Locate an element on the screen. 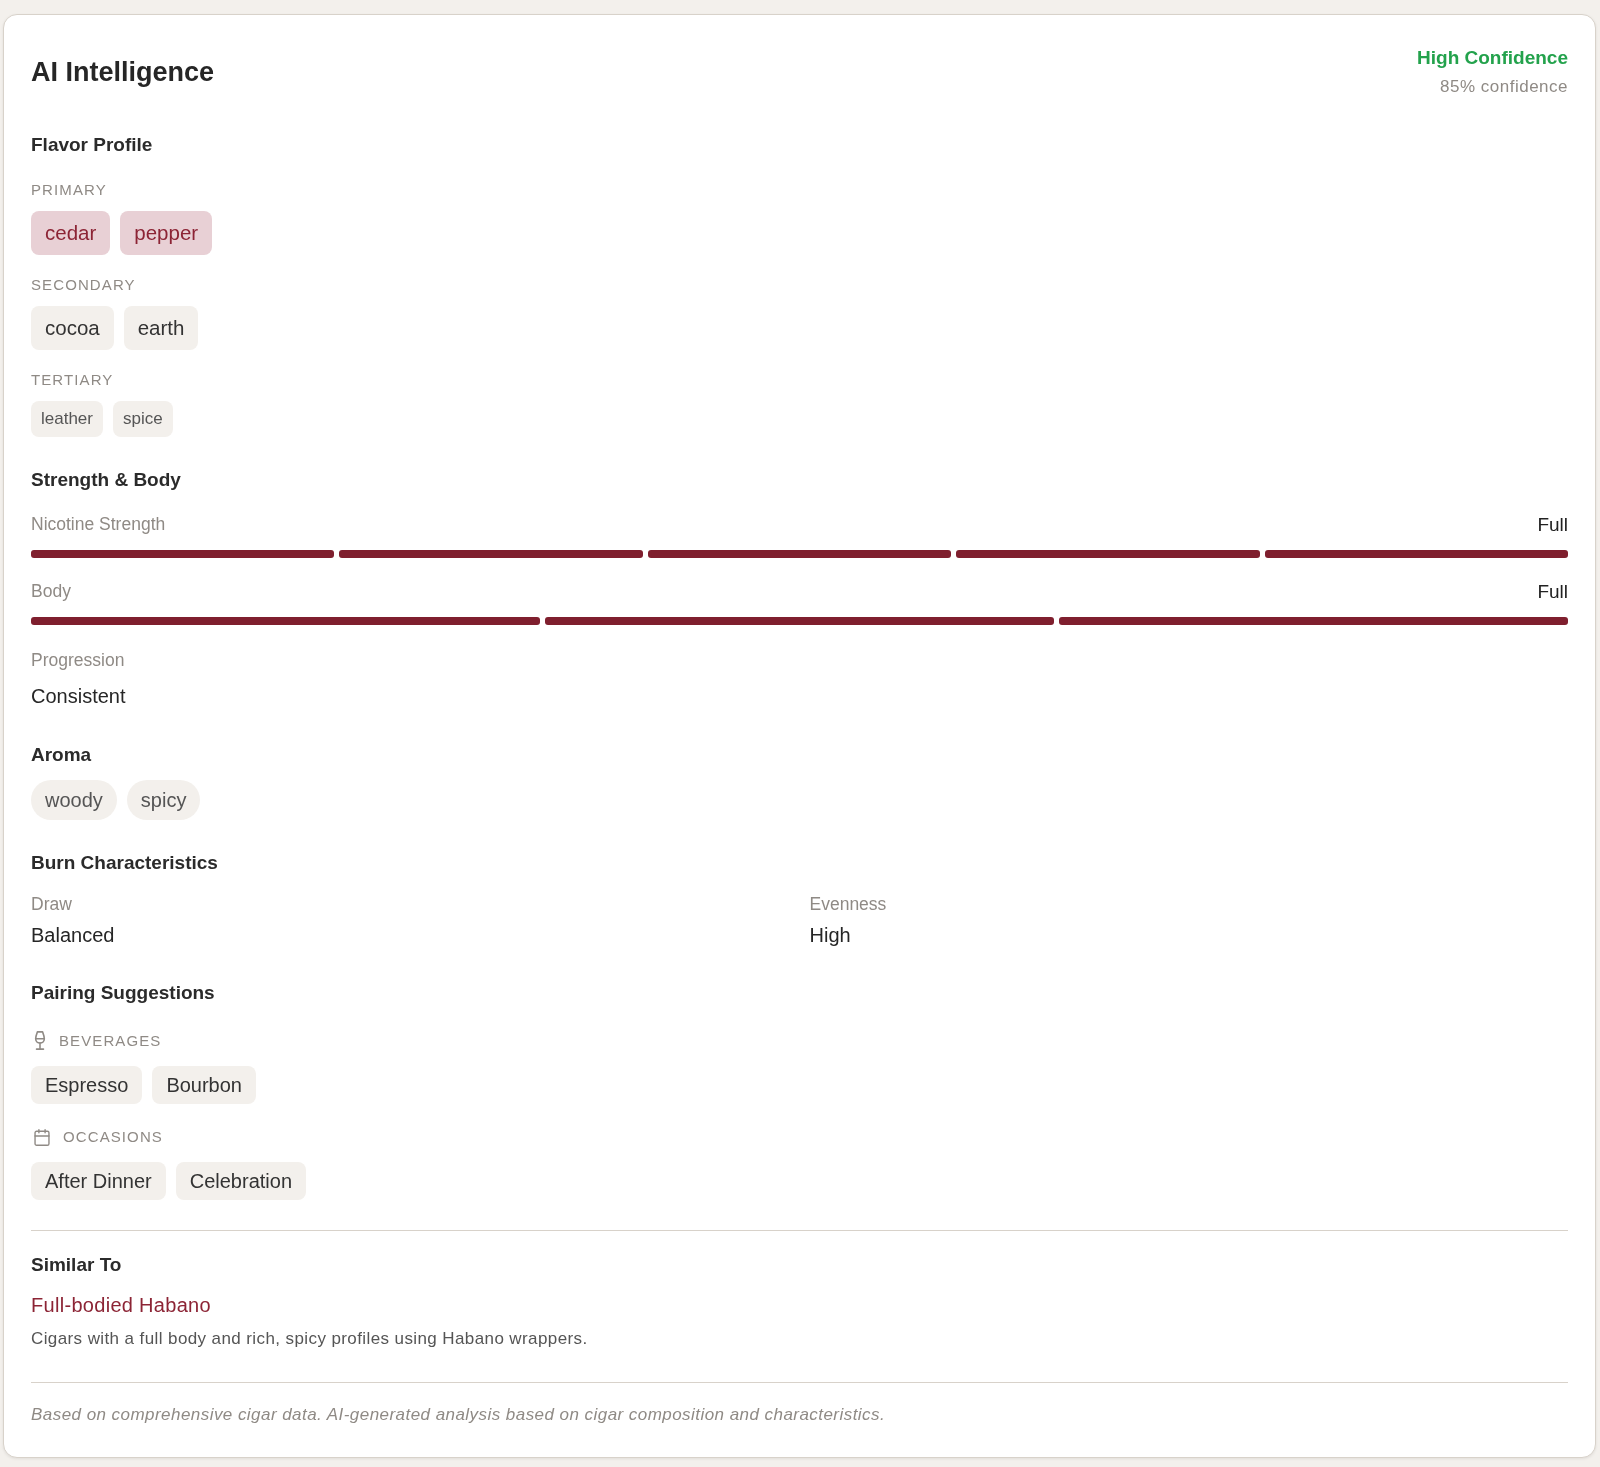  group-label: BEVERAGES is located at coordinates (110, 1040).